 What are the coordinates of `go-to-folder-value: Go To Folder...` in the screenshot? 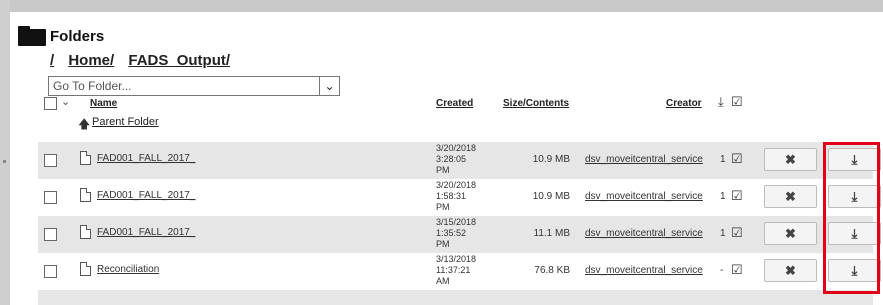 It's located at (92, 86).